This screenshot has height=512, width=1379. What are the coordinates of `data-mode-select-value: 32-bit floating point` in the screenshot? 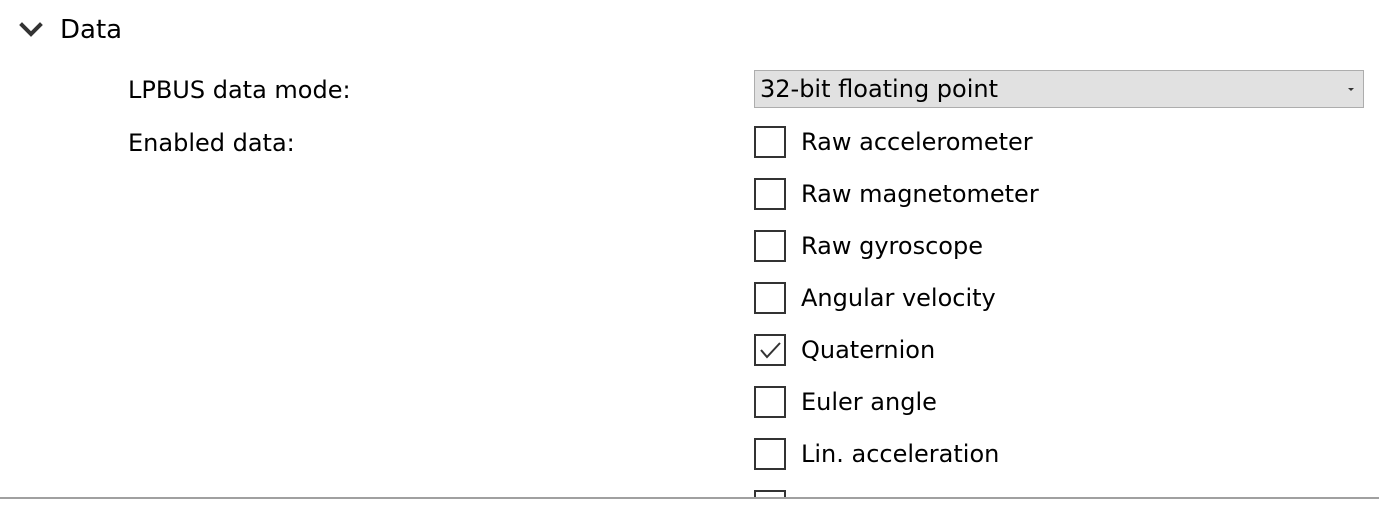 It's located at (879, 89).